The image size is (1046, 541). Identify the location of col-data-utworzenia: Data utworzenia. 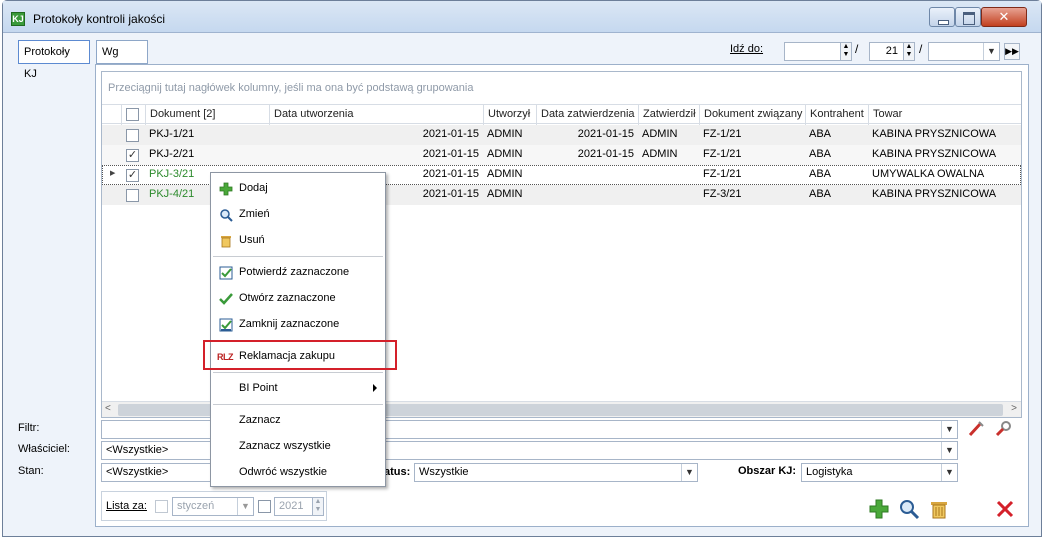
(376, 115).